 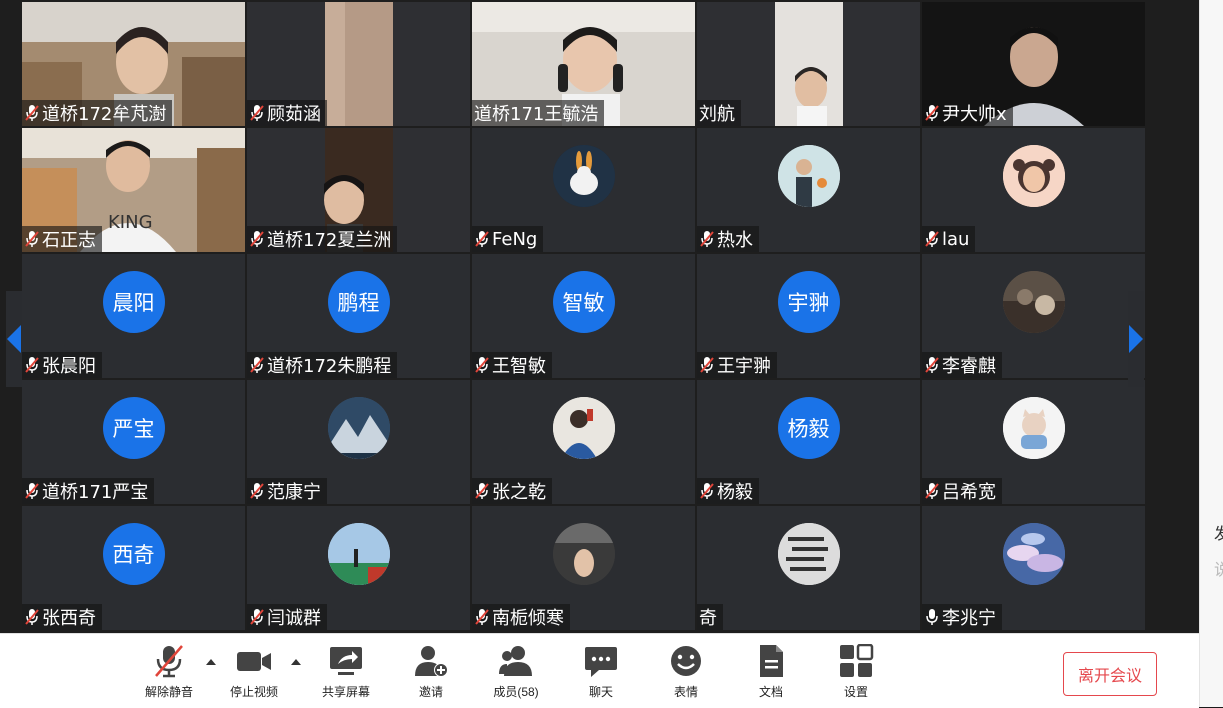 I want to click on participant-avatar: 宇翀, so click(x=808, y=302).